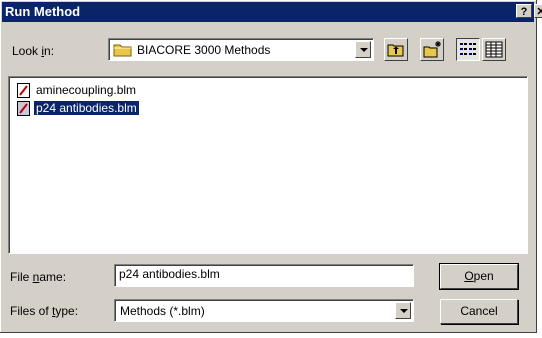  What do you see at coordinates (494, 49) in the screenshot?
I see `details-view-icon` at bounding box center [494, 49].